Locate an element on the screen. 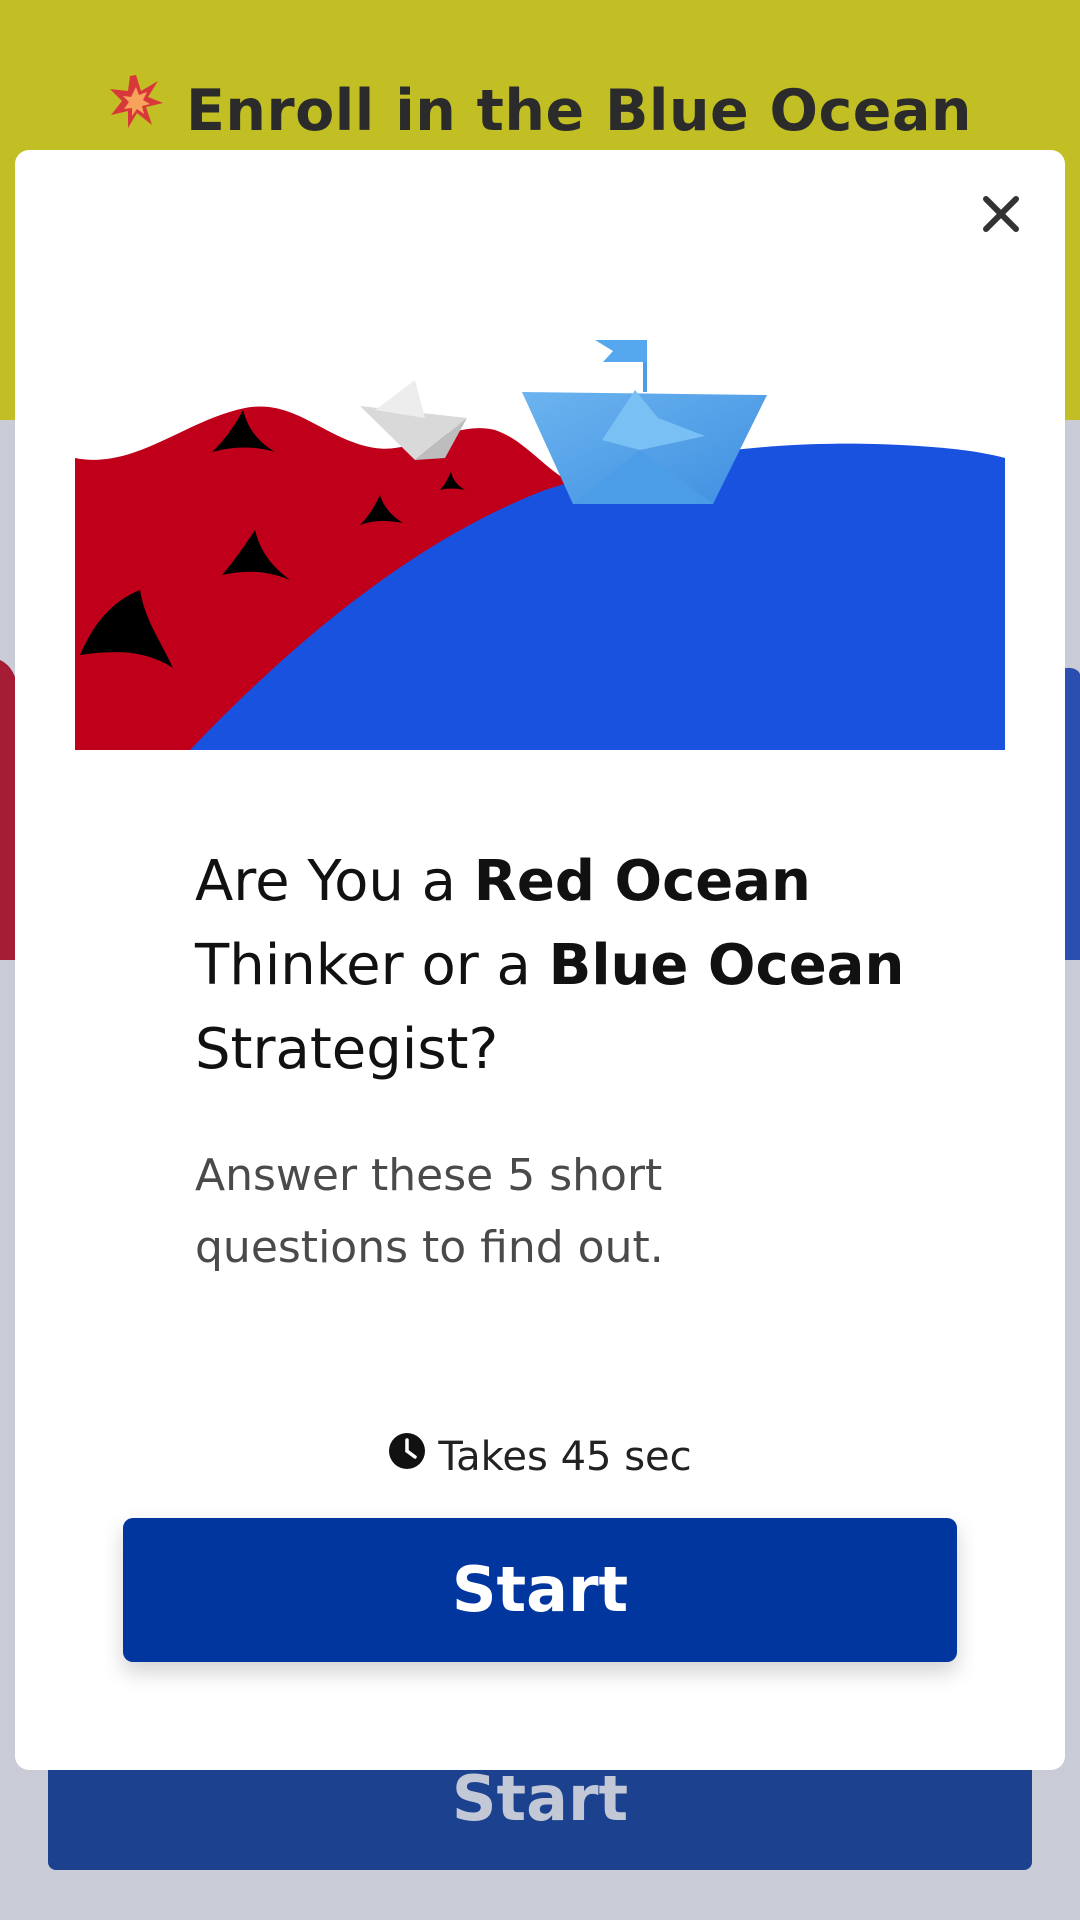  duration-label: Takes 45 sec is located at coordinates (540, 1457).